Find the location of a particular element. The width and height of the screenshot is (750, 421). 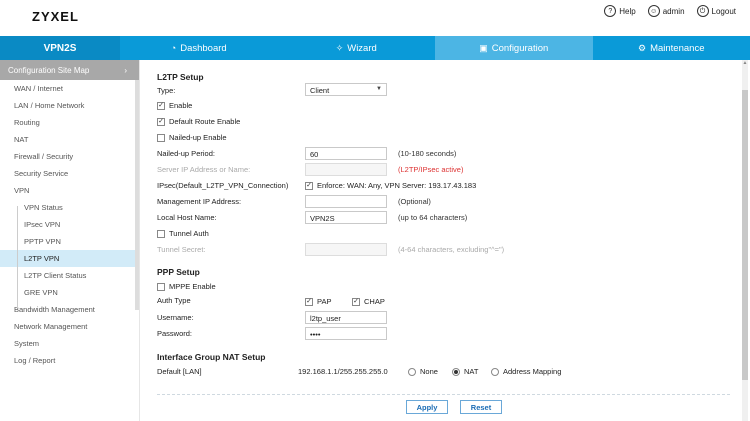

type-label: Type: is located at coordinates (166, 90).